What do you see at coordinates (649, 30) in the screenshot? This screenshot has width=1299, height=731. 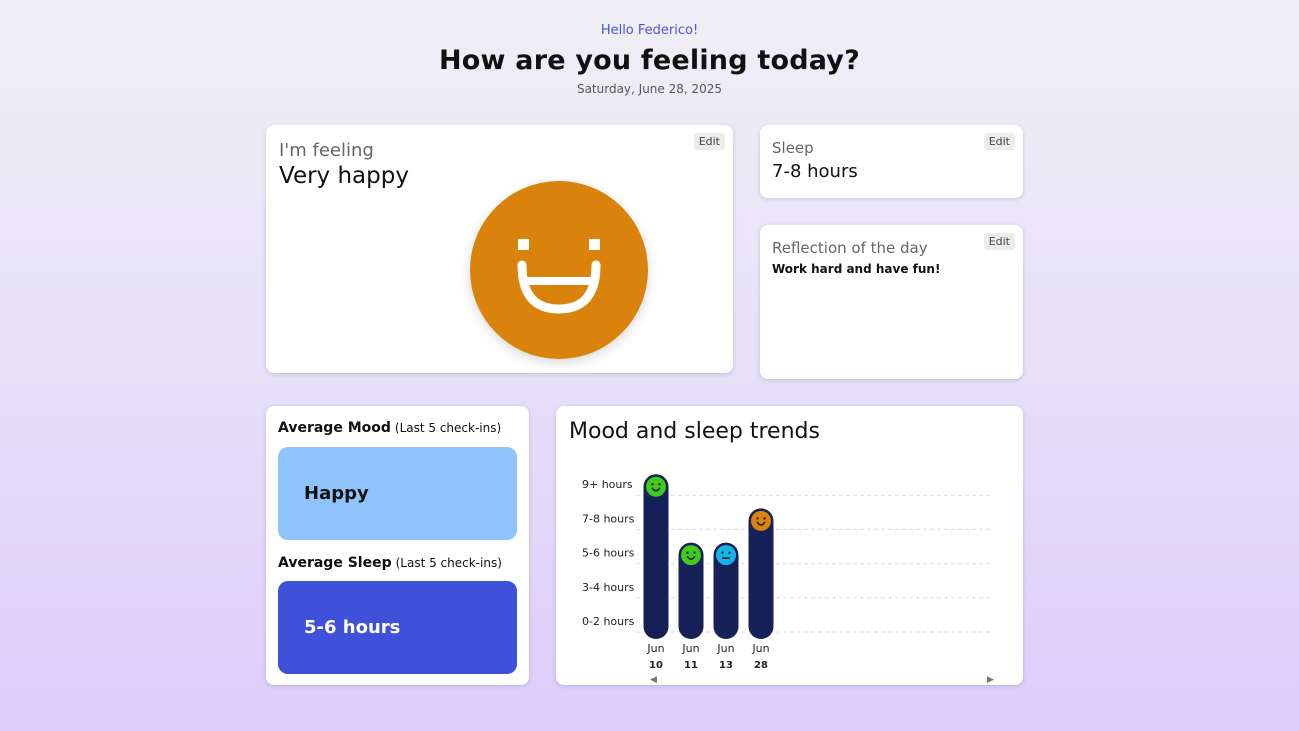 I see `greeting: Hello Federico!` at bounding box center [649, 30].